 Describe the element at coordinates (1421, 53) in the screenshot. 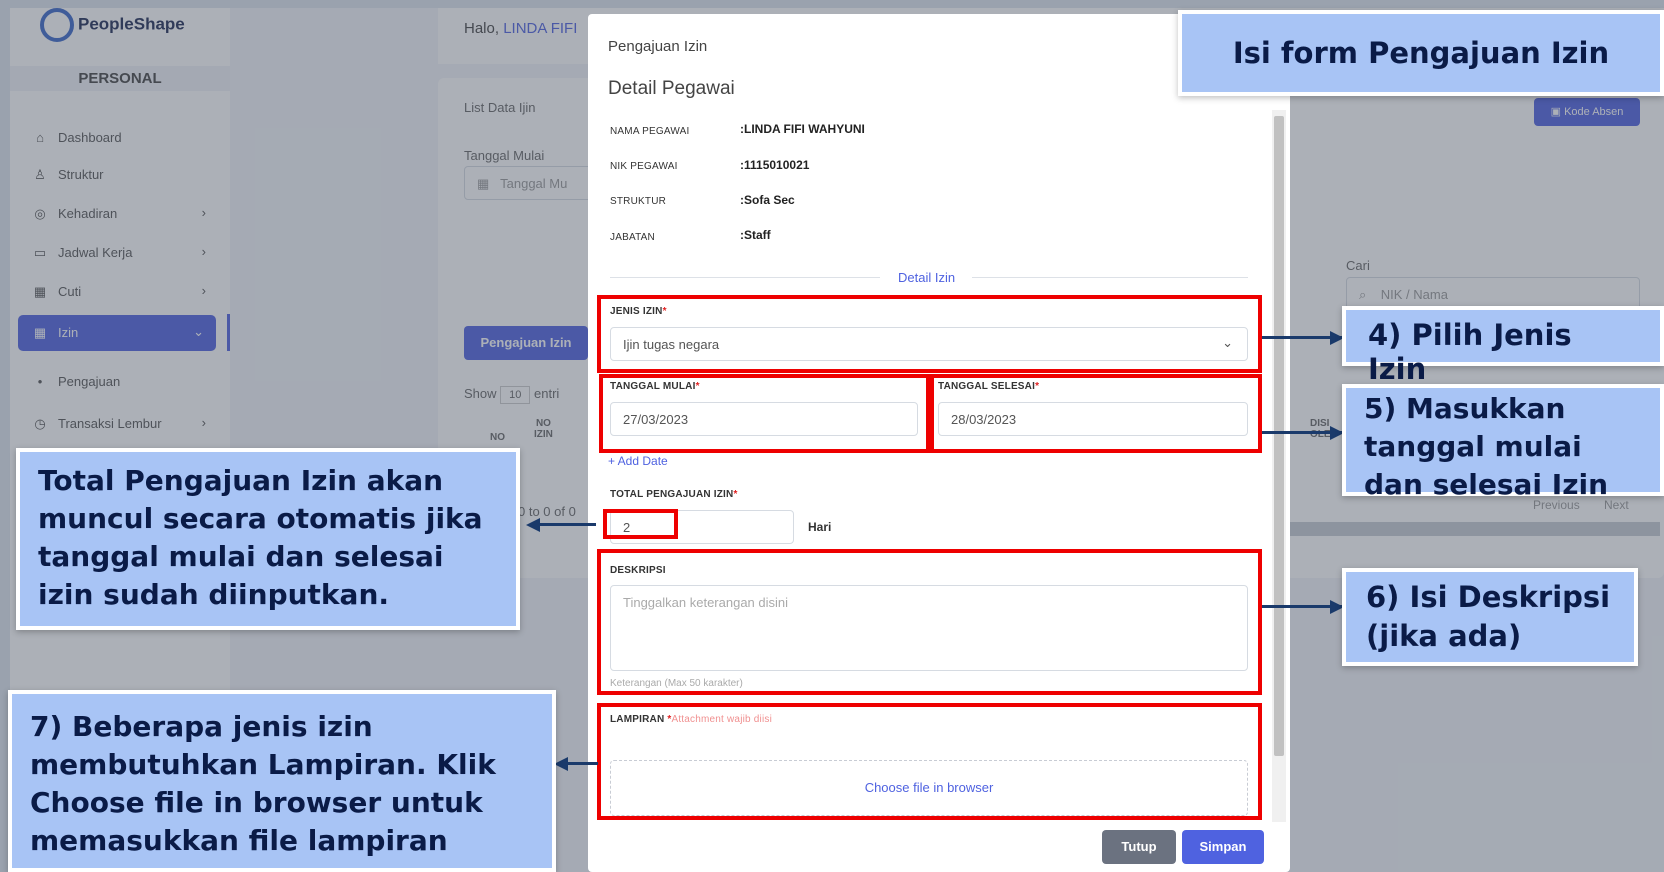

I see `callout-title: Isi form Pengajuan Izin` at that location.